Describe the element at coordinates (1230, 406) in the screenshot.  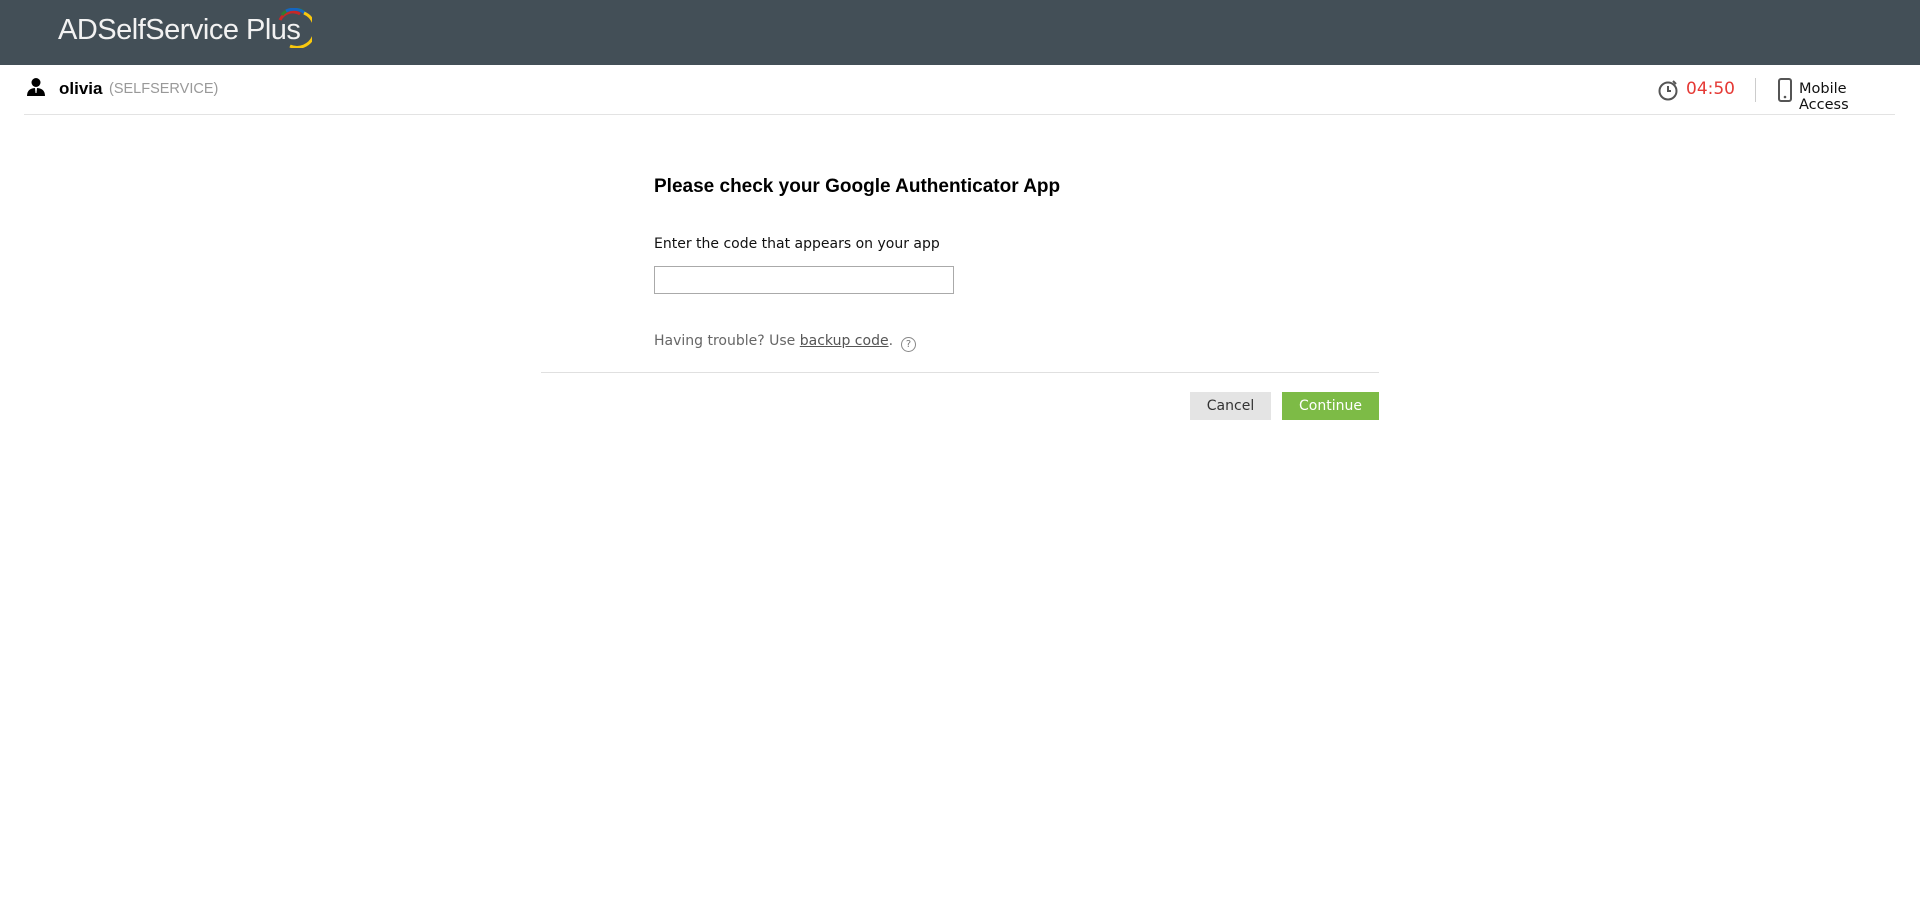
I see `cancel-button: Cancel` at that location.